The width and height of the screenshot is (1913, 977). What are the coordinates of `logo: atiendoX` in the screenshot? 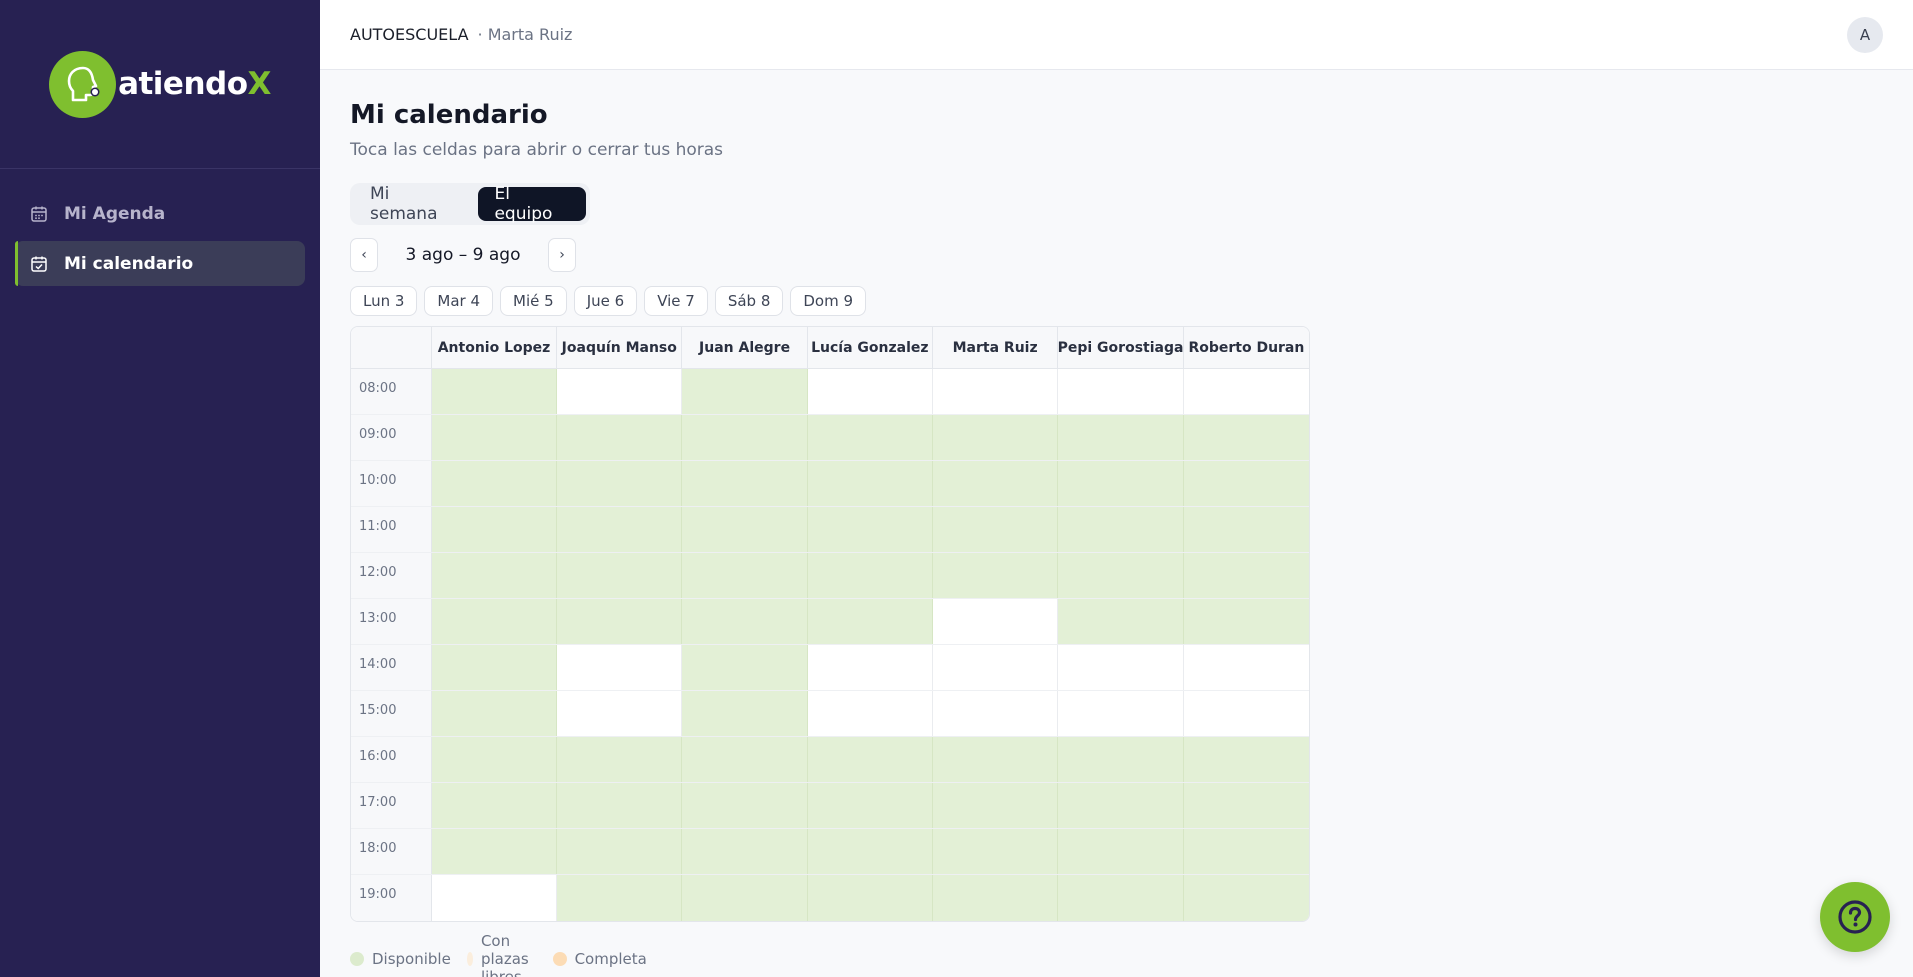 It's located at (160, 84).